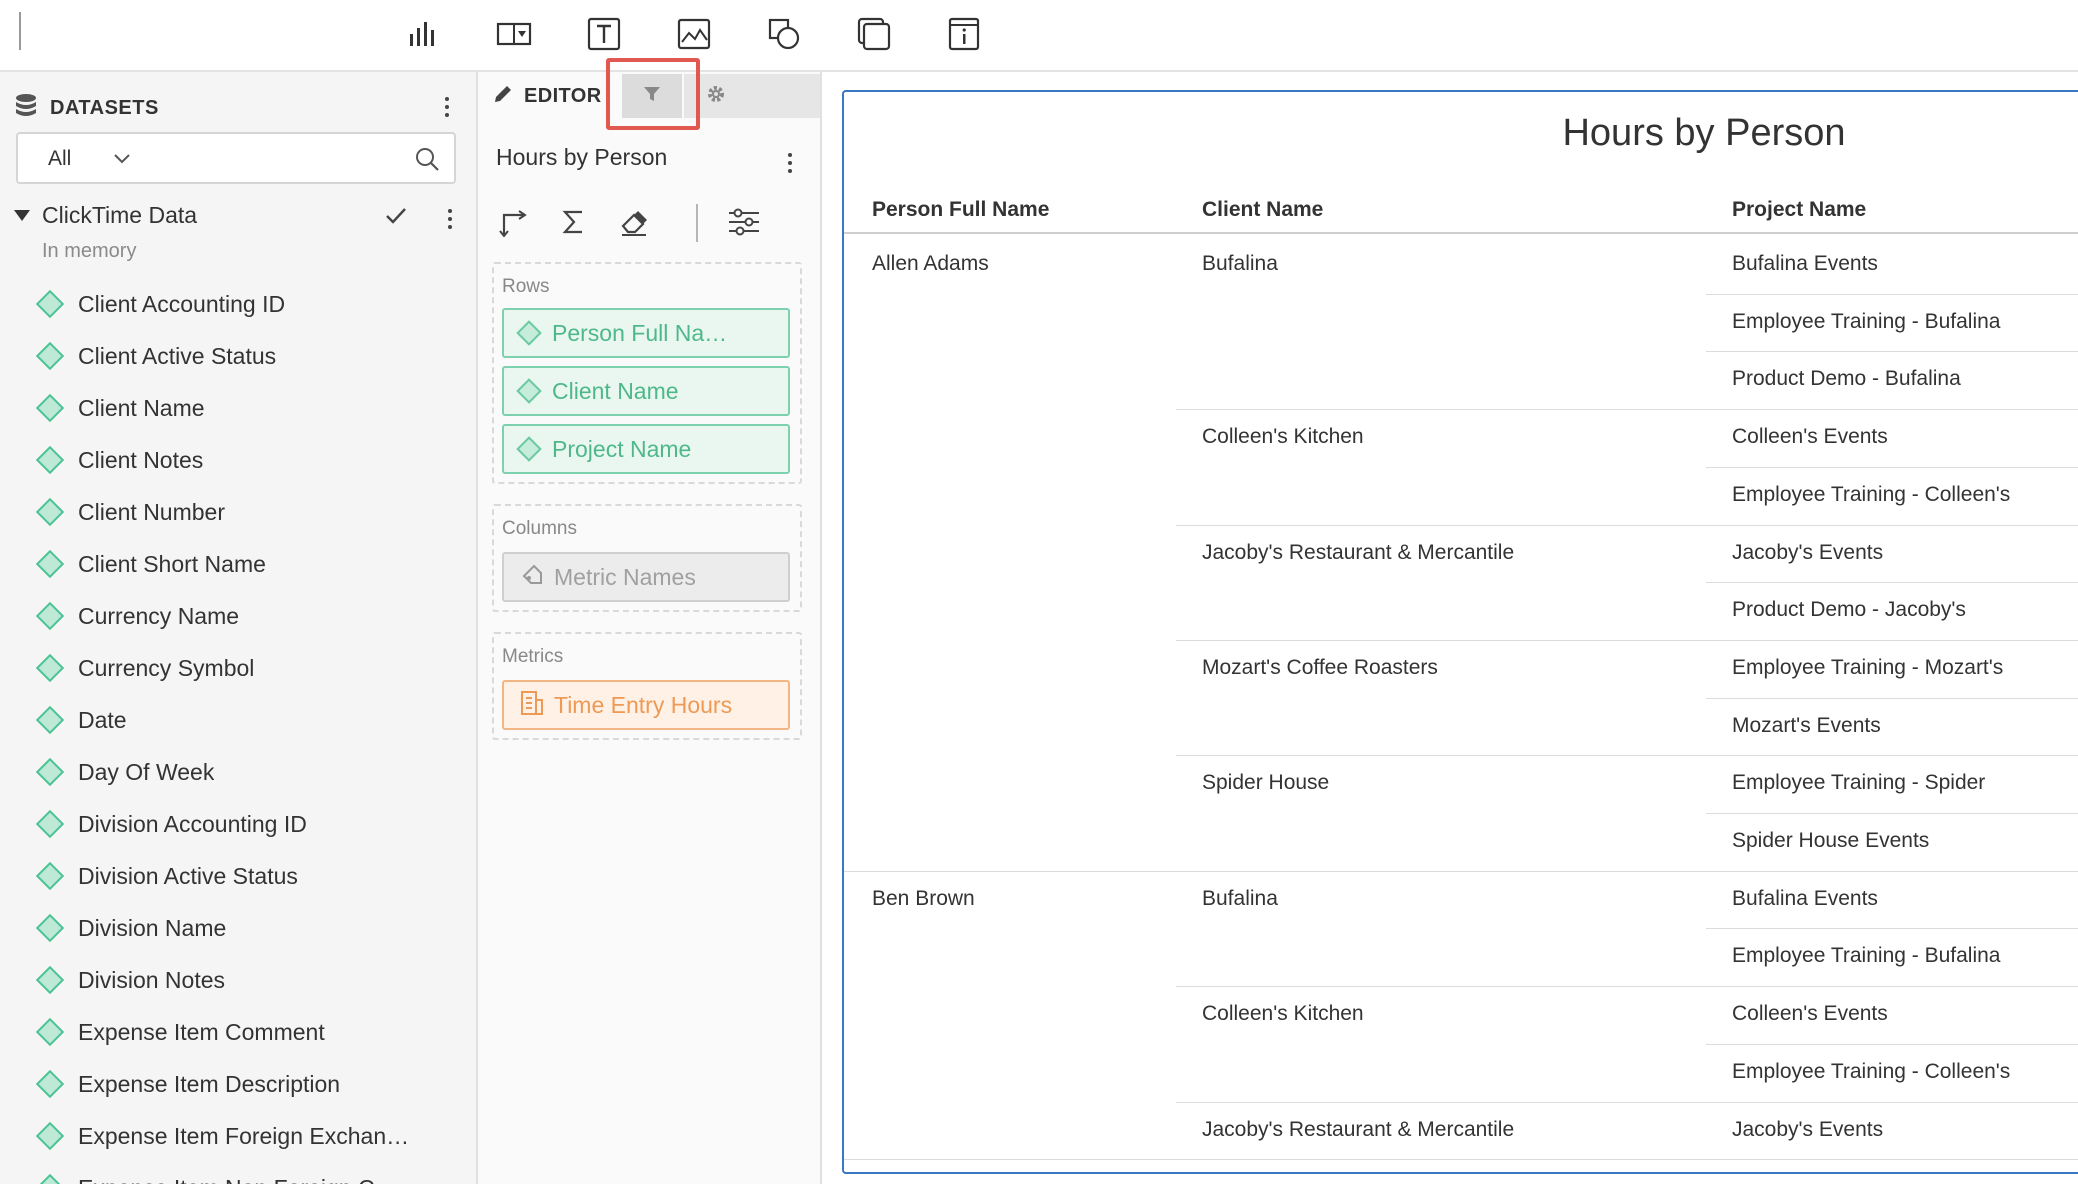 The width and height of the screenshot is (2078, 1184). What do you see at coordinates (59, 159) in the screenshot?
I see `dataset-filter-select: All` at bounding box center [59, 159].